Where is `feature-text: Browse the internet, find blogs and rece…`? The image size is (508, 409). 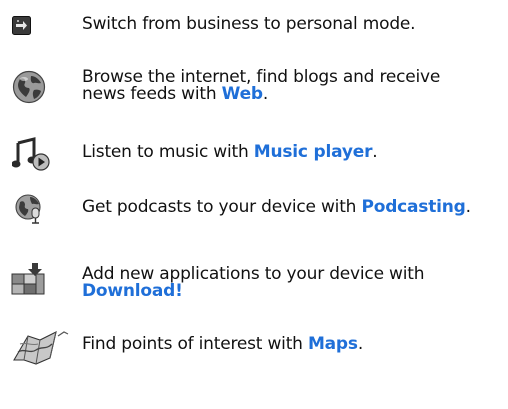 feature-text: Browse the internet, find blogs and rece… is located at coordinates (292, 86).